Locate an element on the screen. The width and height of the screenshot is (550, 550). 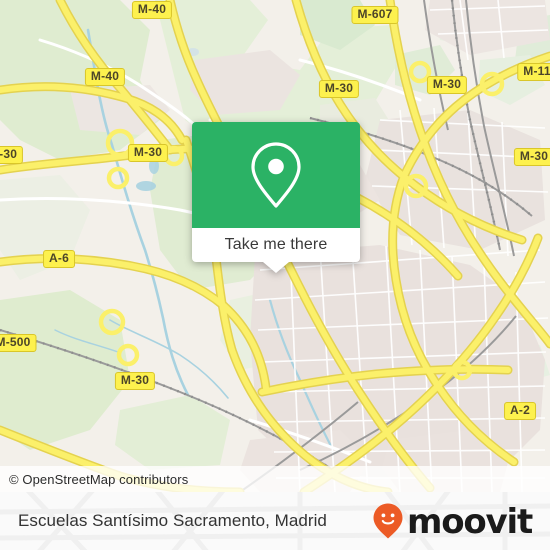
road-shield: M-11 is located at coordinates (533, 72).